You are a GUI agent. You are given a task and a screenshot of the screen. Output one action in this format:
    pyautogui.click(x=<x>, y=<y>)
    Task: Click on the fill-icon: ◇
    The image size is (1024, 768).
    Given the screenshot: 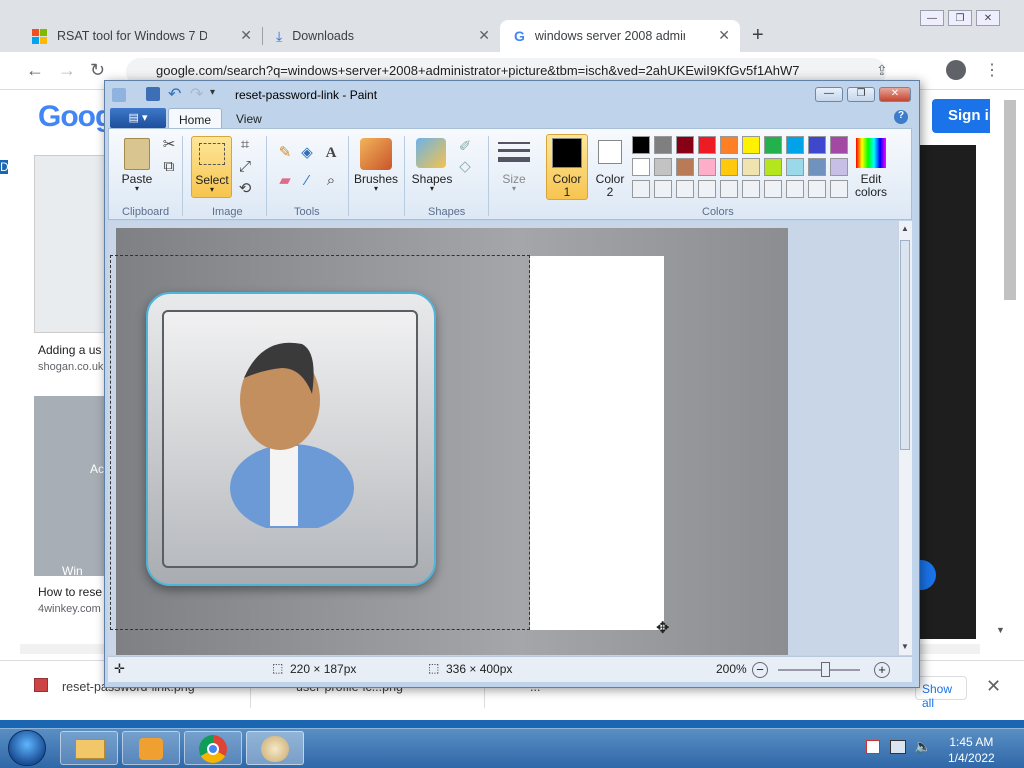 What is the action you would take?
    pyautogui.click(x=465, y=167)
    